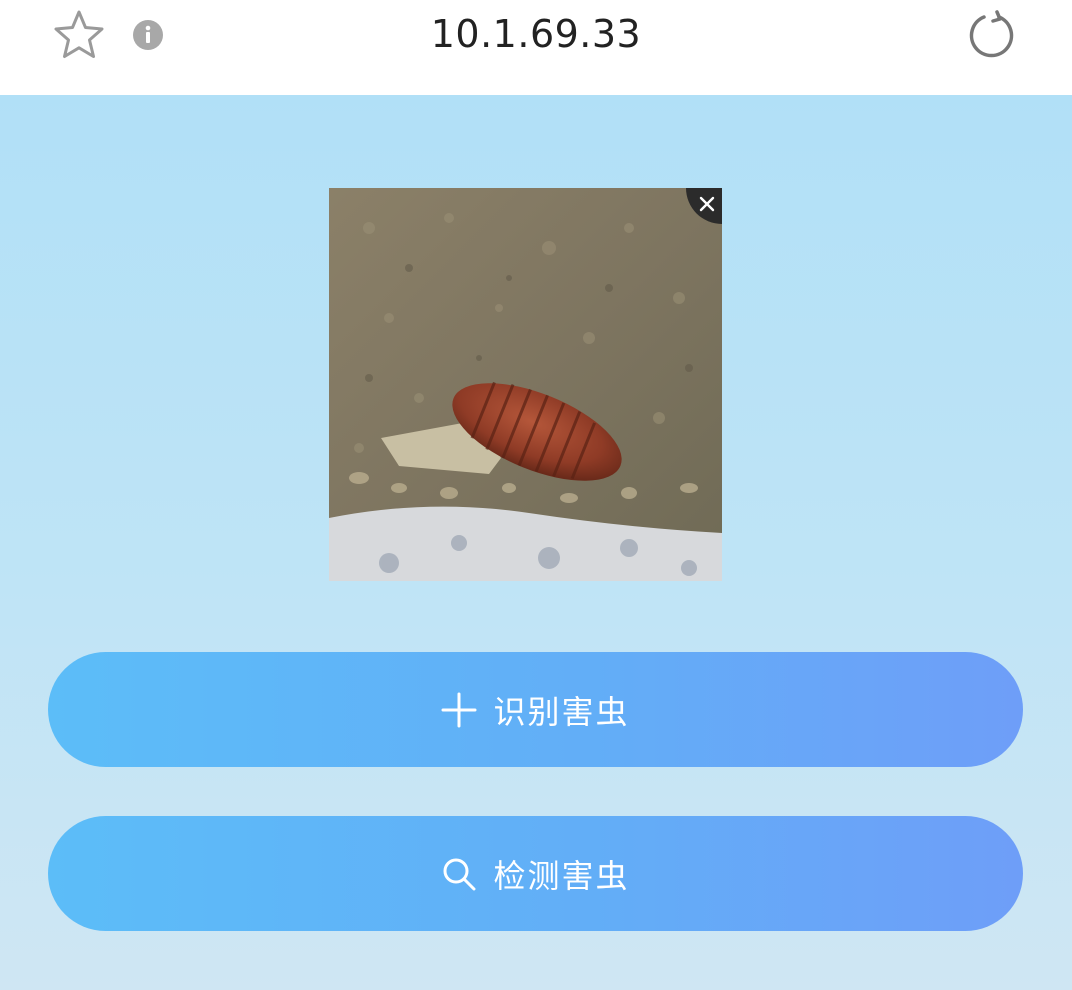  What do you see at coordinates (561, 875) in the screenshot?
I see `detect-pest-label: 检测害虫` at bounding box center [561, 875].